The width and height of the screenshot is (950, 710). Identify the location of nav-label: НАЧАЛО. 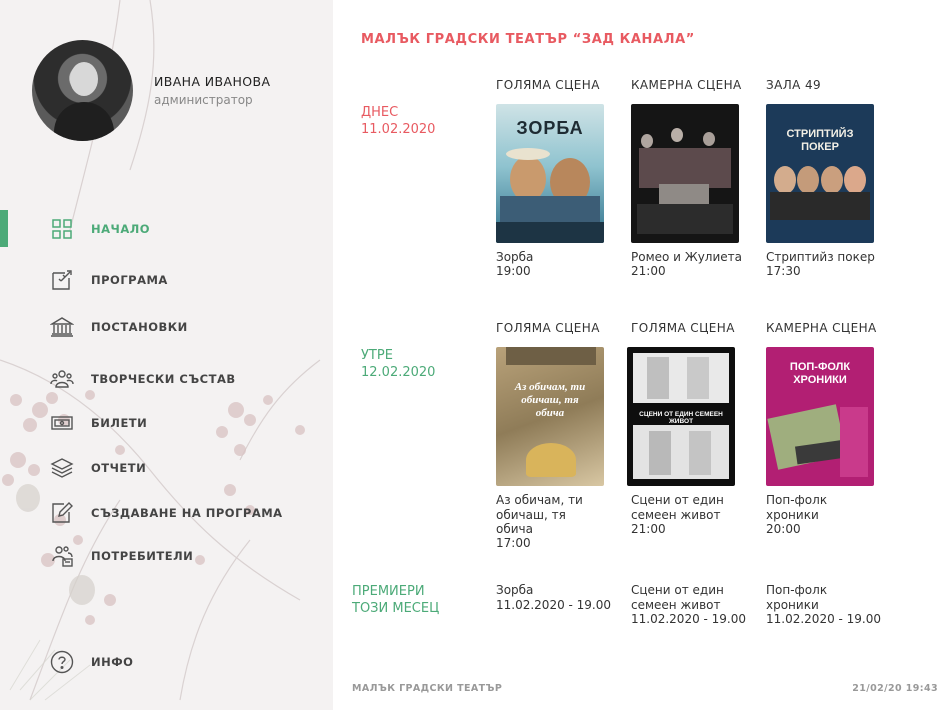
(121, 229).